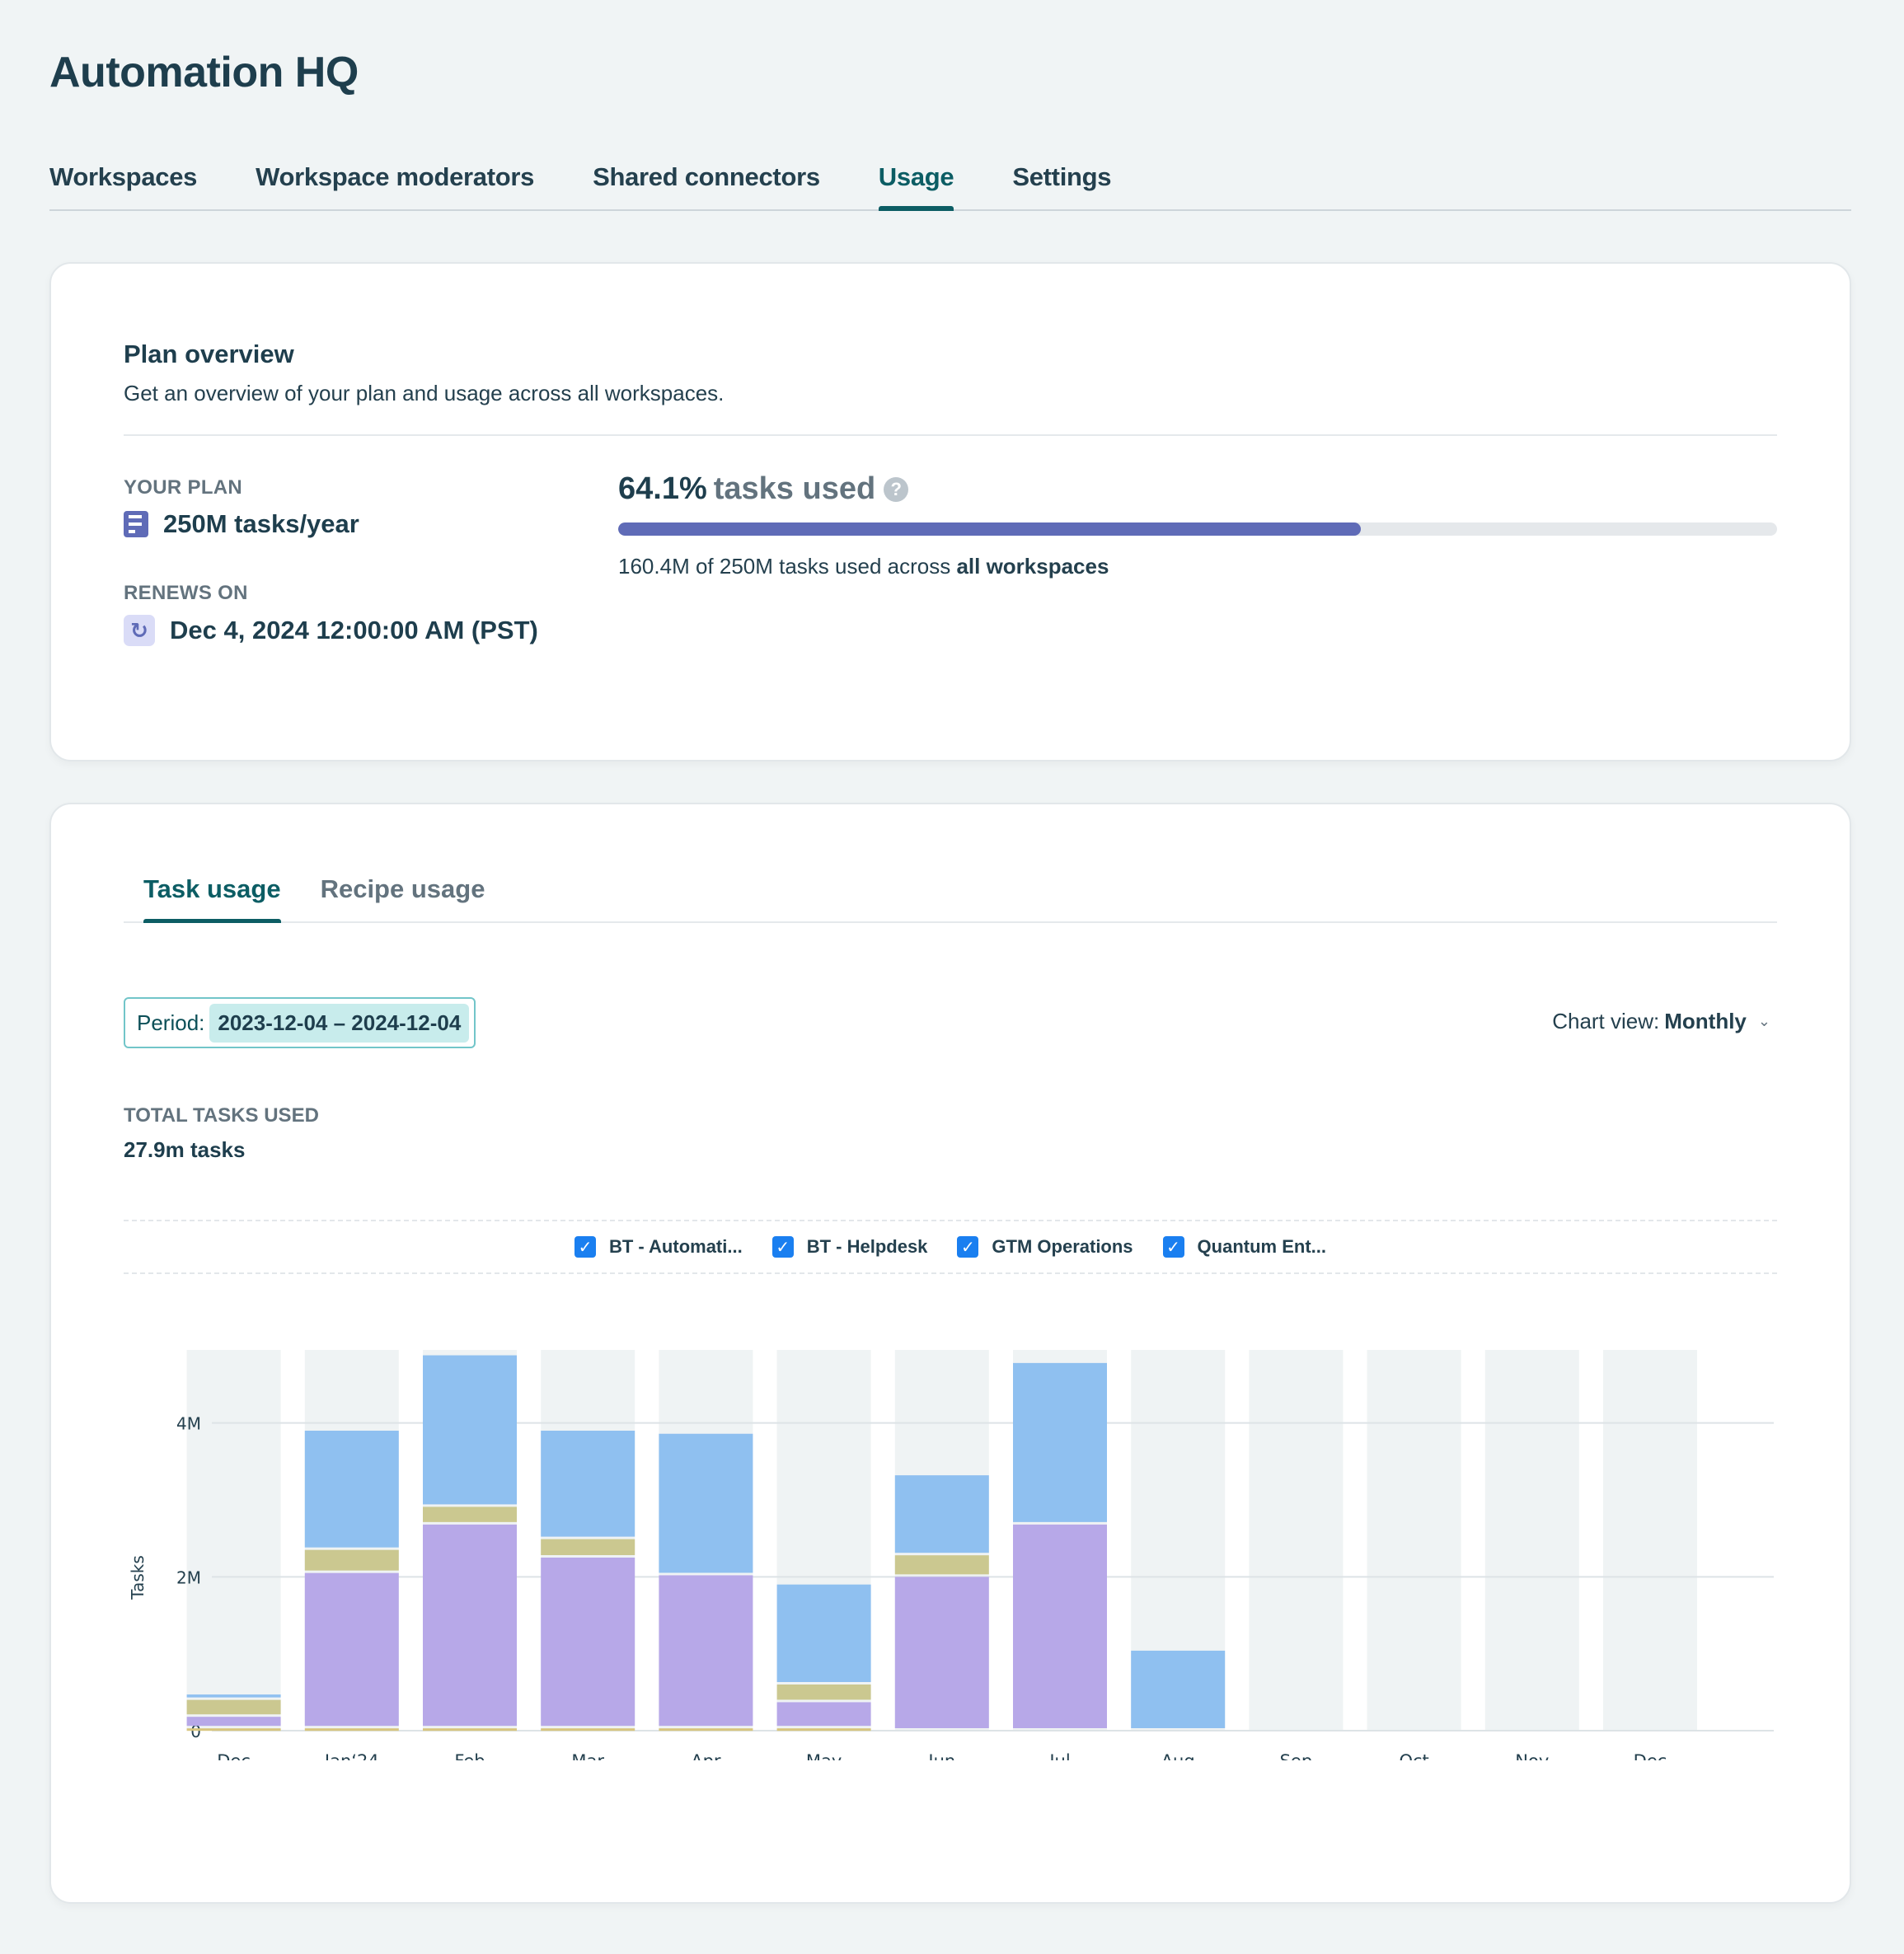 Image resolution: width=1904 pixels, height=1954 pixels. I want to click on x-tick-label: Feb, so click(469, 1755).